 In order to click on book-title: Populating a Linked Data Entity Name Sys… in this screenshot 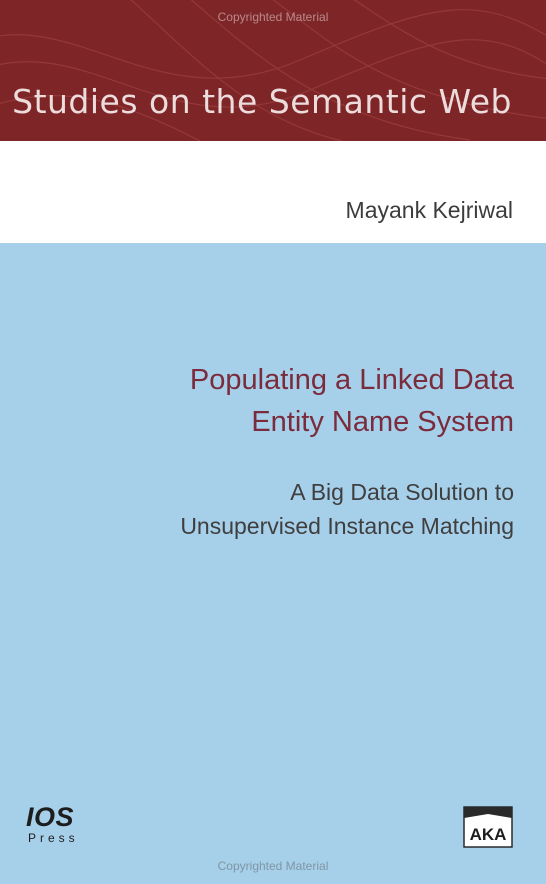, I will do `click(274, 401)`.